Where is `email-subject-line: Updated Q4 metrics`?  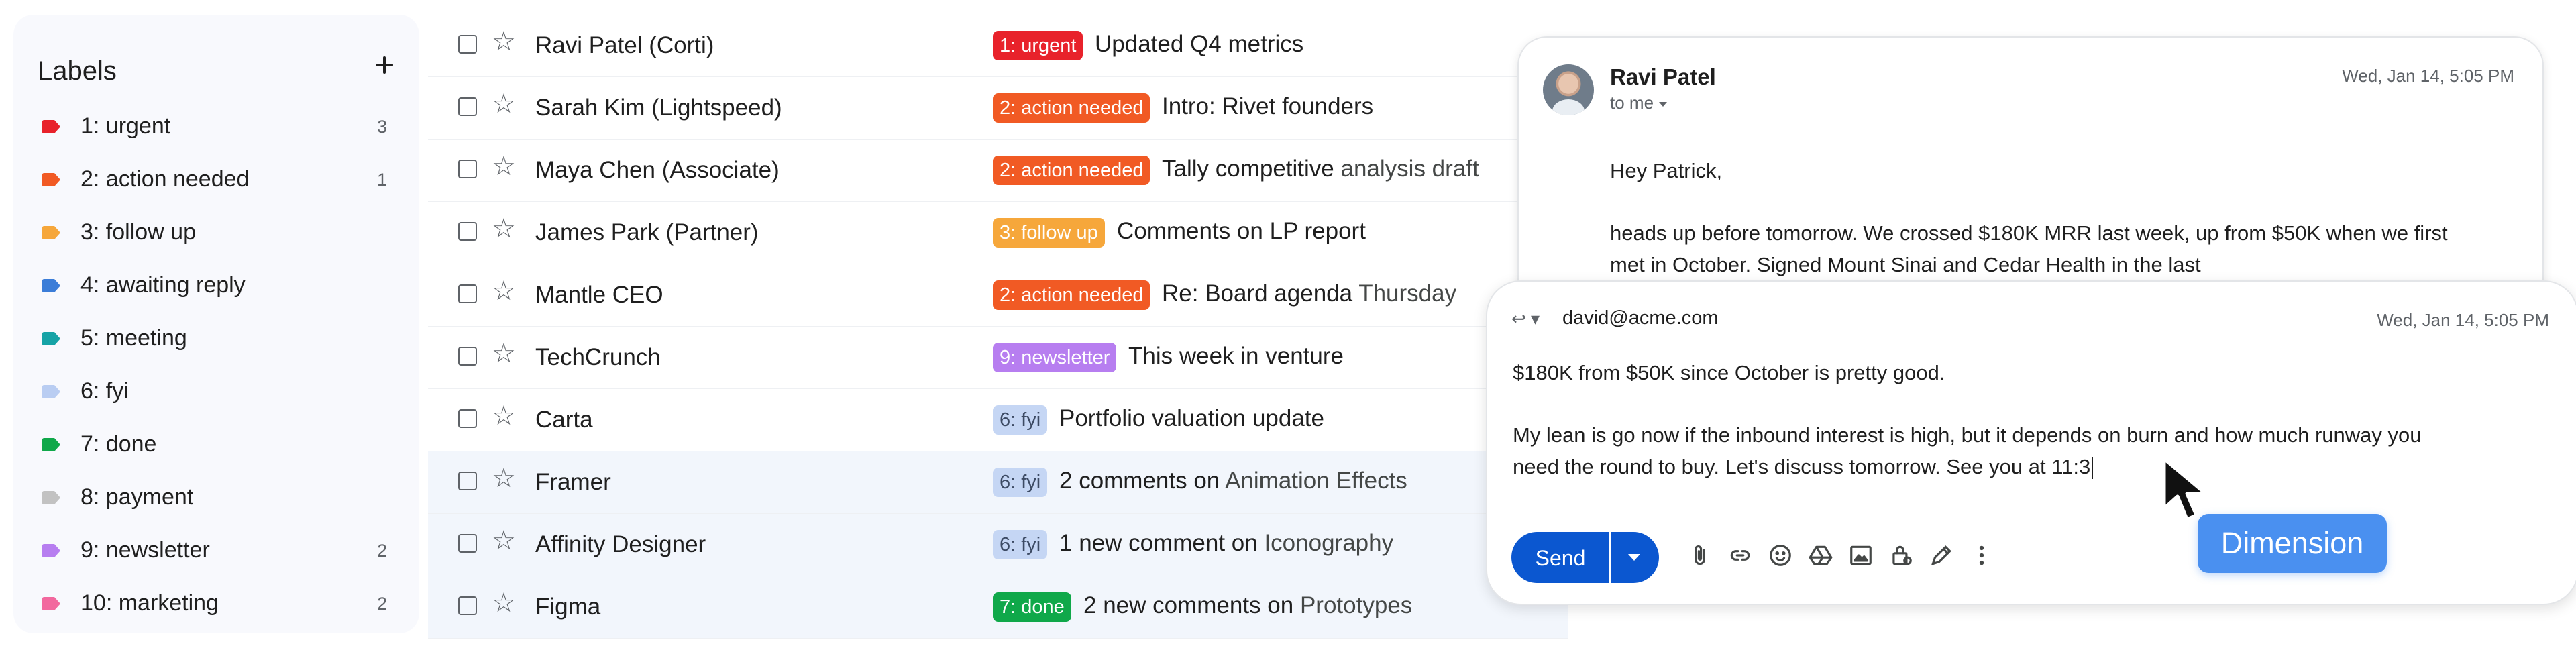
email-subject-line: Updated Q4 metrics is located at coordinates (1199, 44).